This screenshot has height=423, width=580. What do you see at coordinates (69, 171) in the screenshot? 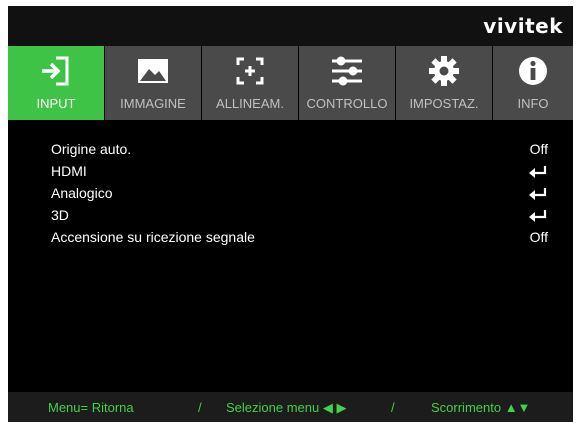
I see `menu-item-label: HDMI` at bounding box center [69, 171].